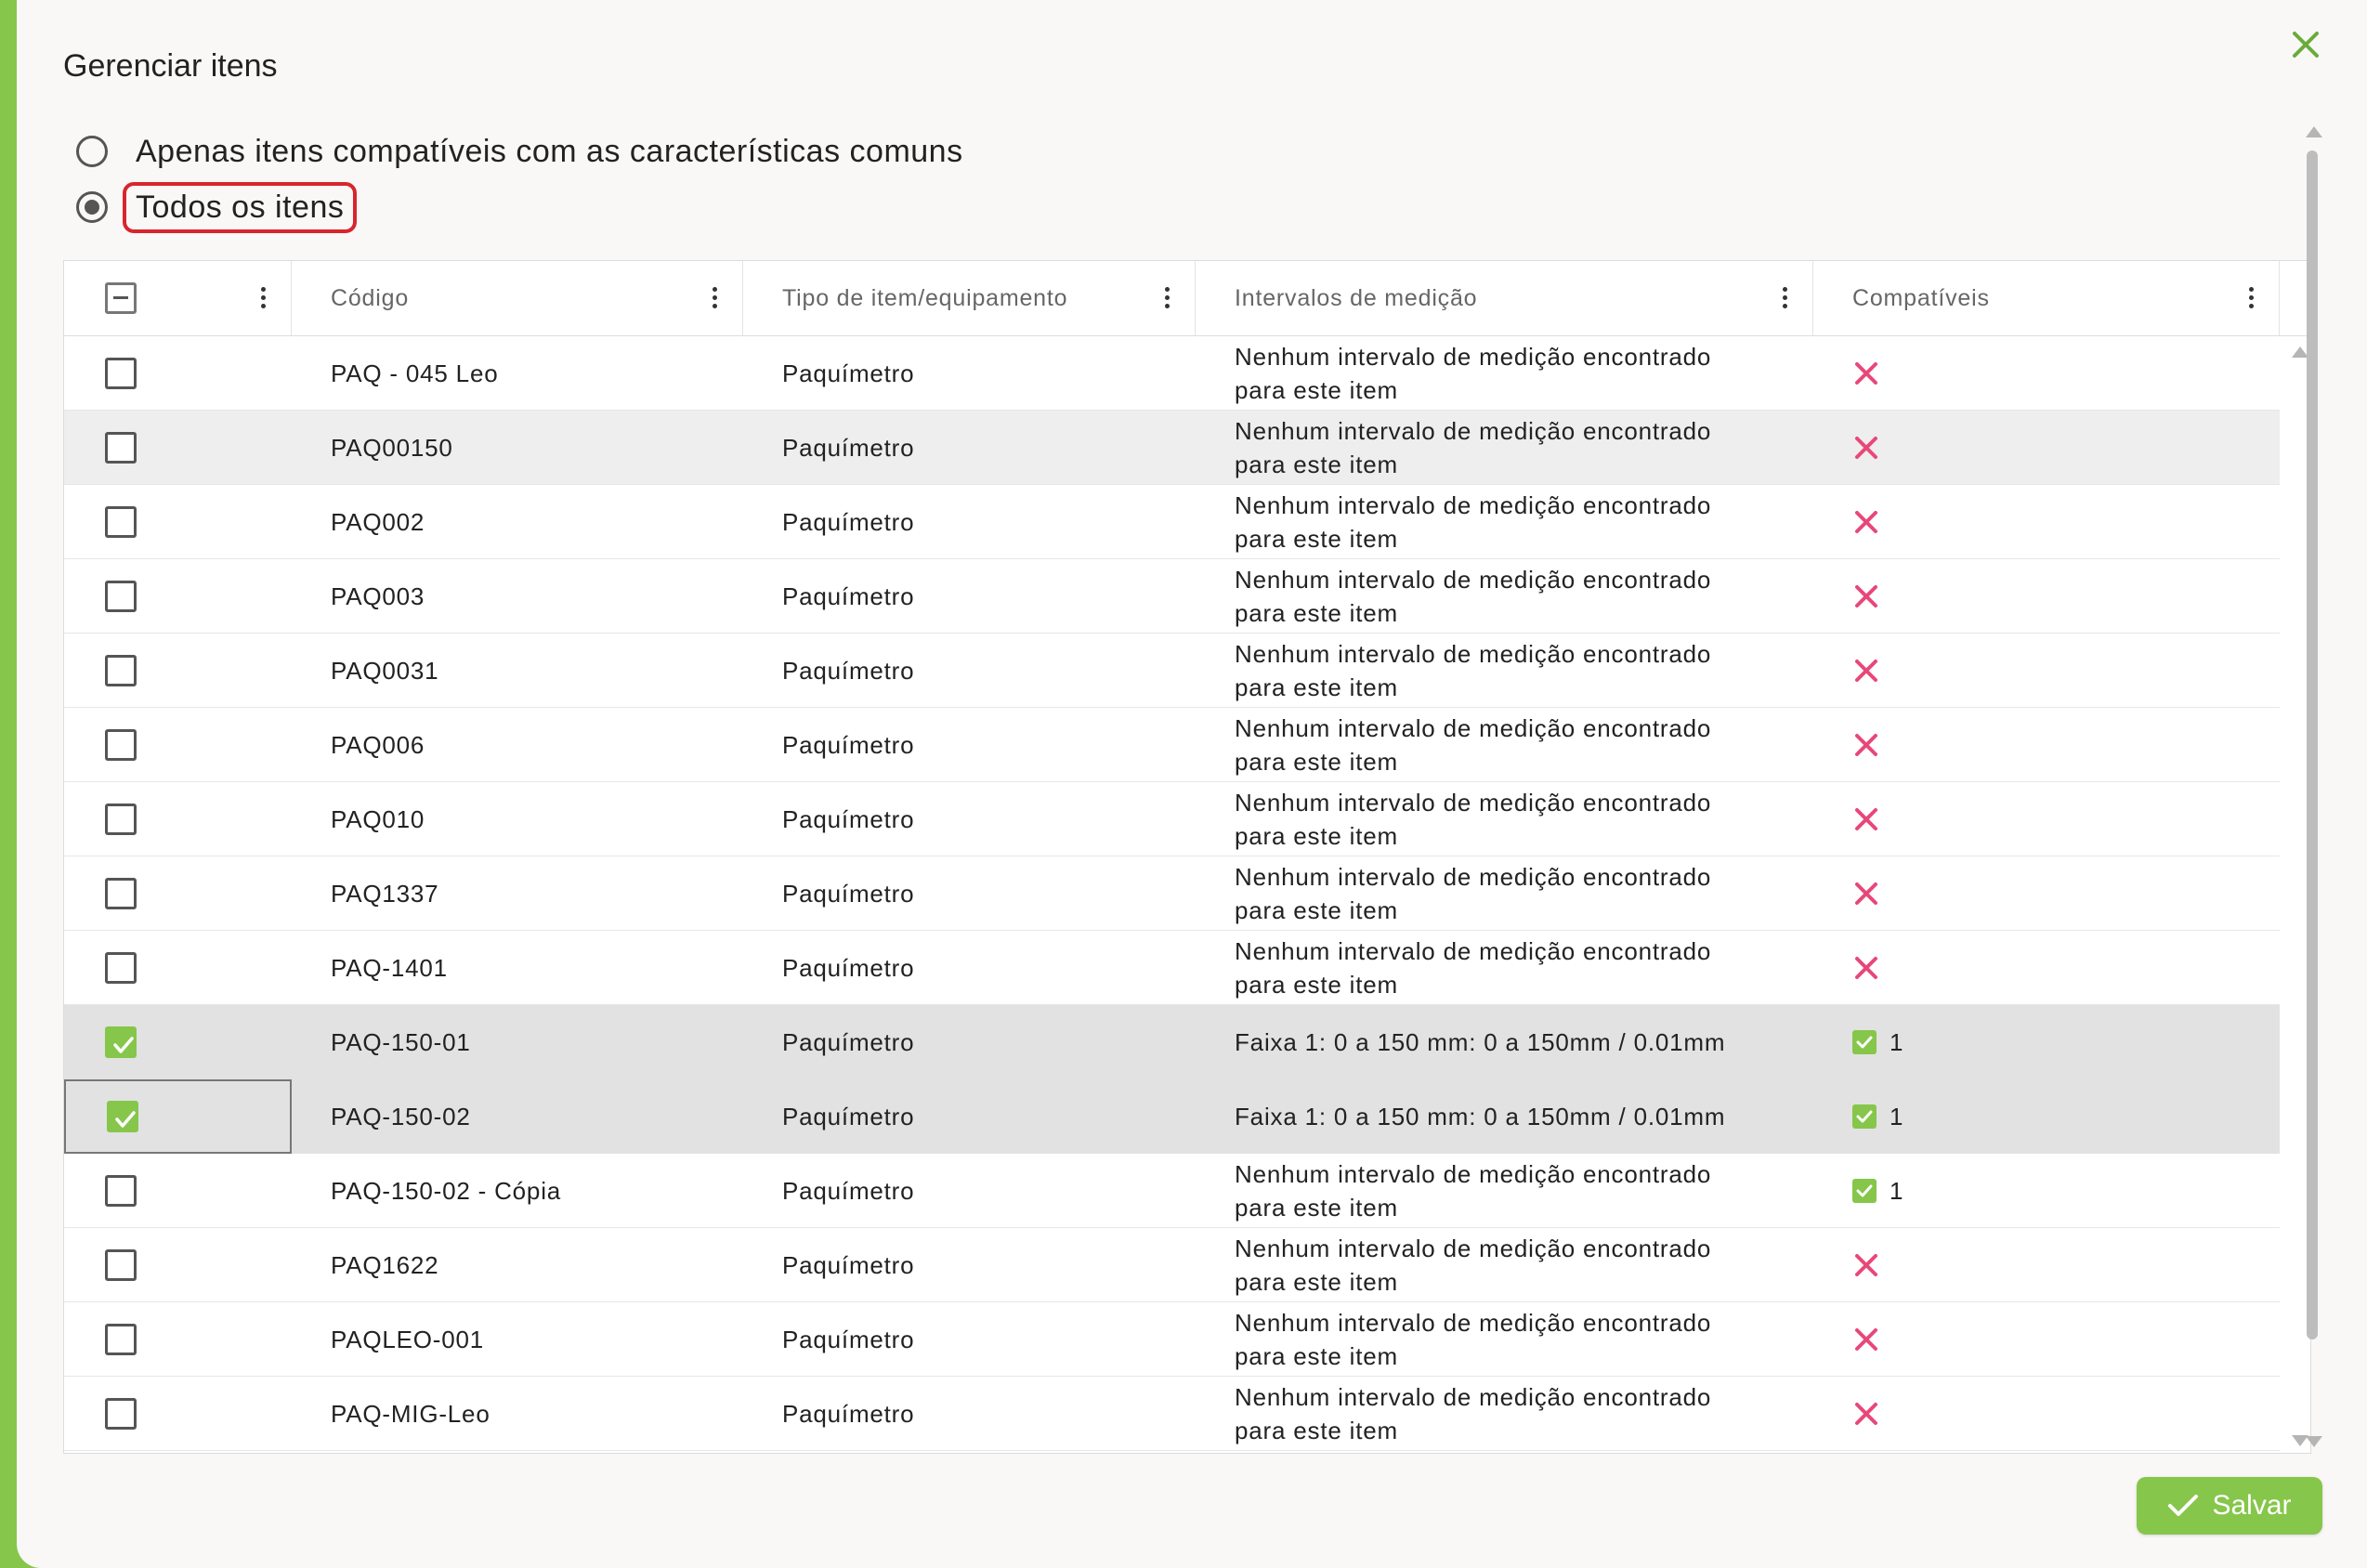  I want to click on checkbox-checked-icon, so click(1864, 1116).